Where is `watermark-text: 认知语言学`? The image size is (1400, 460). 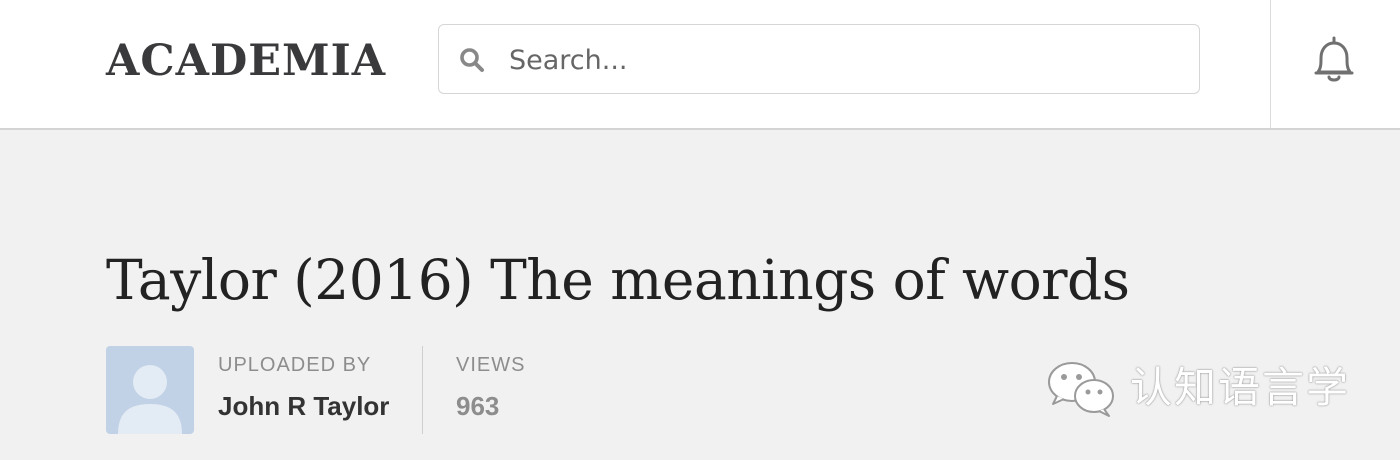
watermark-text: 认知语言学 is located at coordinates (1240, 387).